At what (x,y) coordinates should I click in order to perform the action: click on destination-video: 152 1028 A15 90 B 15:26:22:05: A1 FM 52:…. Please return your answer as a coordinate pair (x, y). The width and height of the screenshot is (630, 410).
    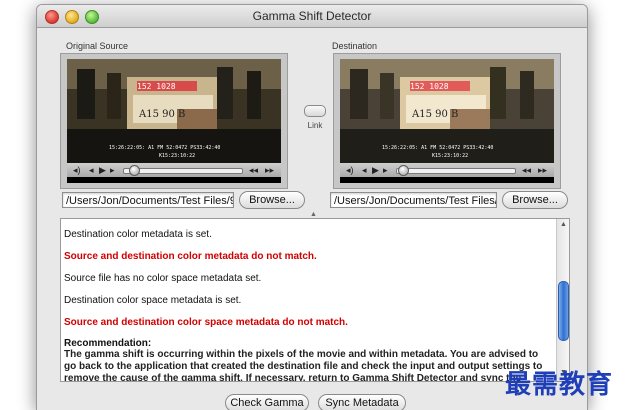
    Looking at the image, I should click on (447, 121).